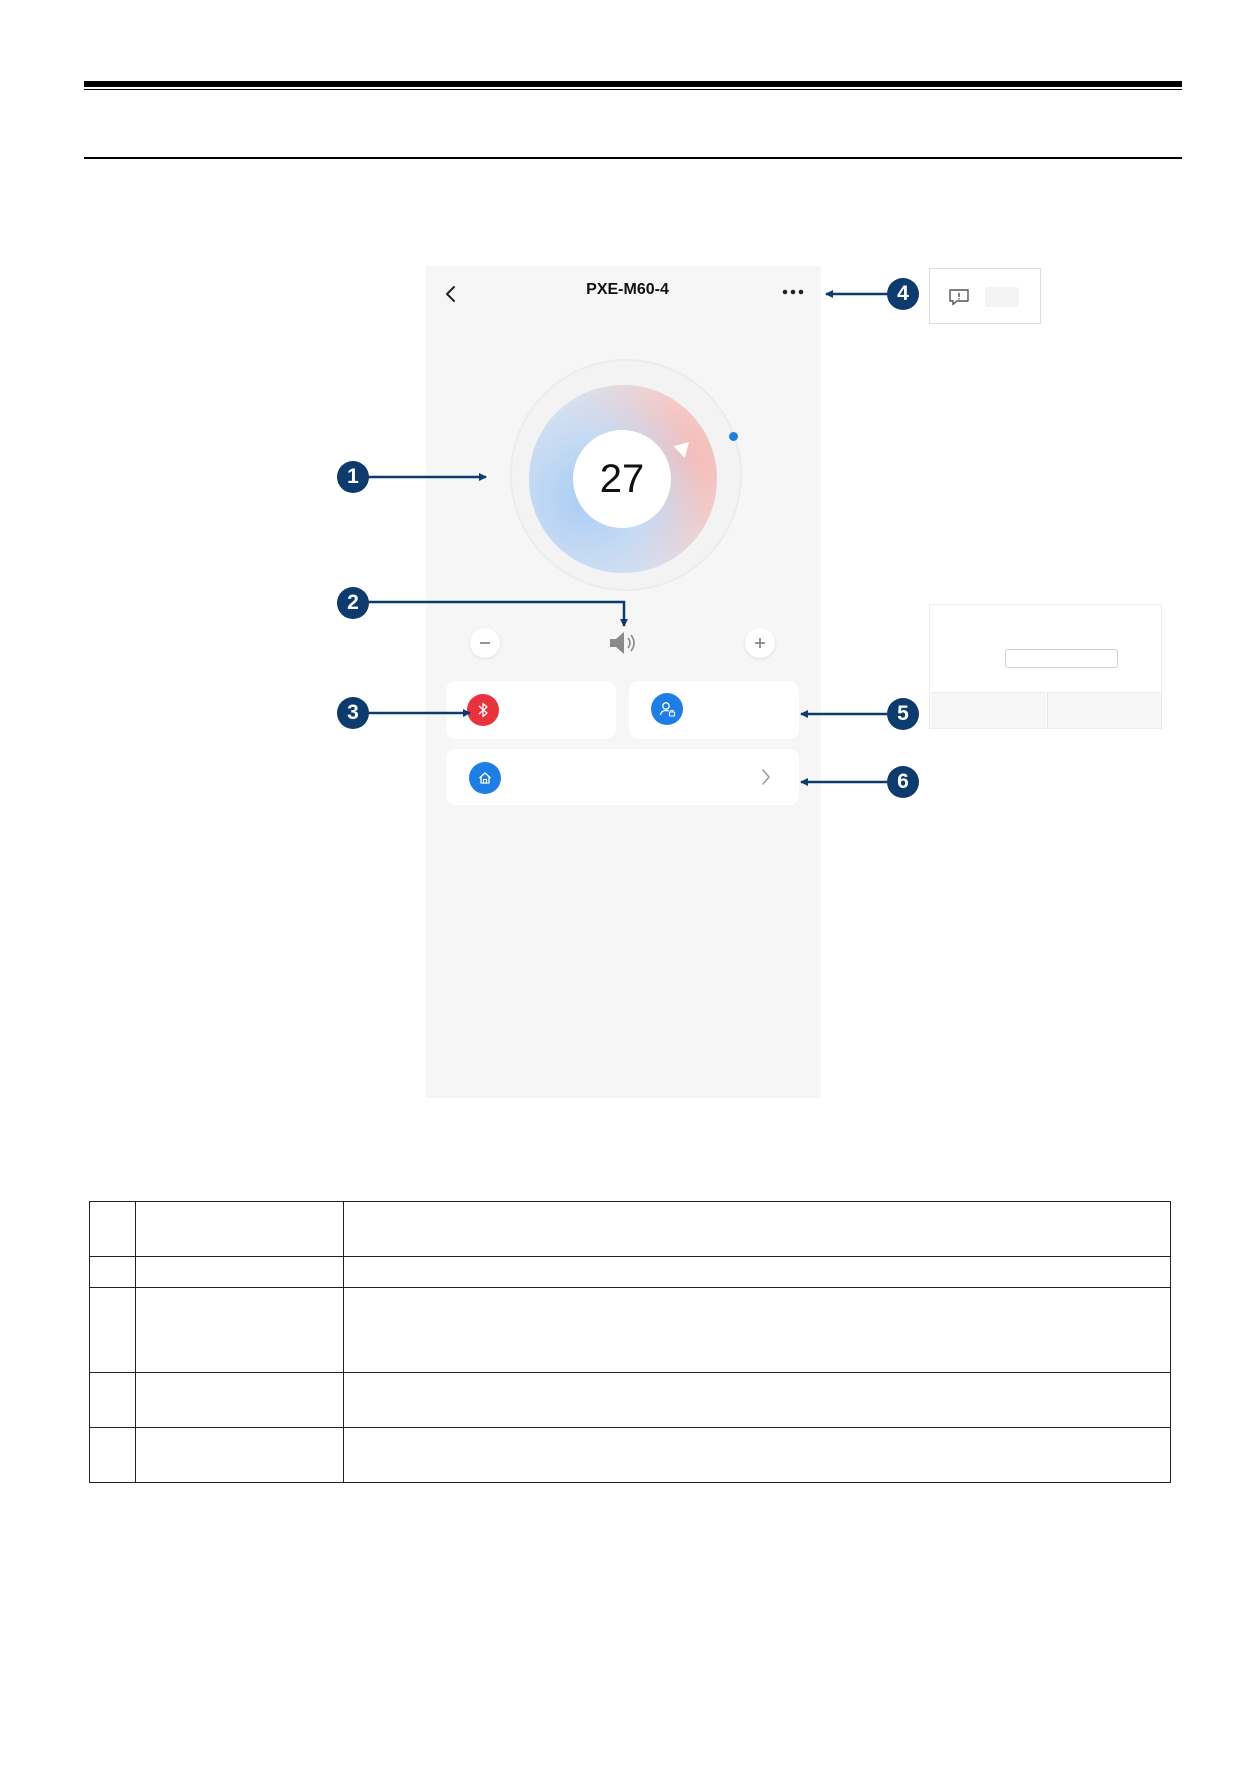 The width and height of the screenshot is (1259, 1786). What do you see at coordinates (353, 477) in the screenshot?
I see `callout-badge-1: 1` at bounding box center [353, 477].